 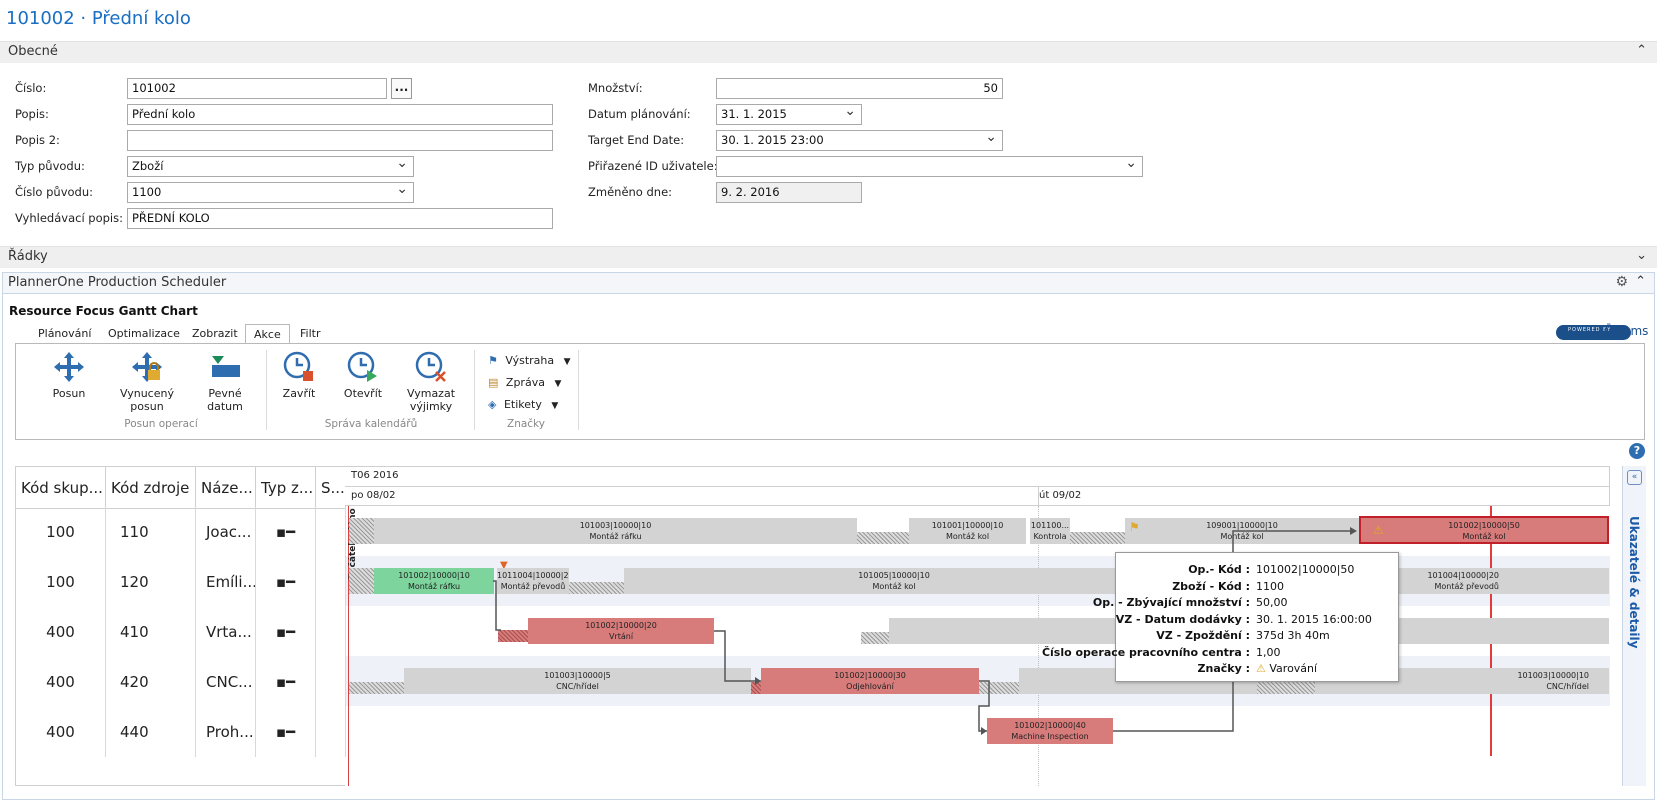 I want to click on expand-icon: ⌄, so click(x=1641, y=255).